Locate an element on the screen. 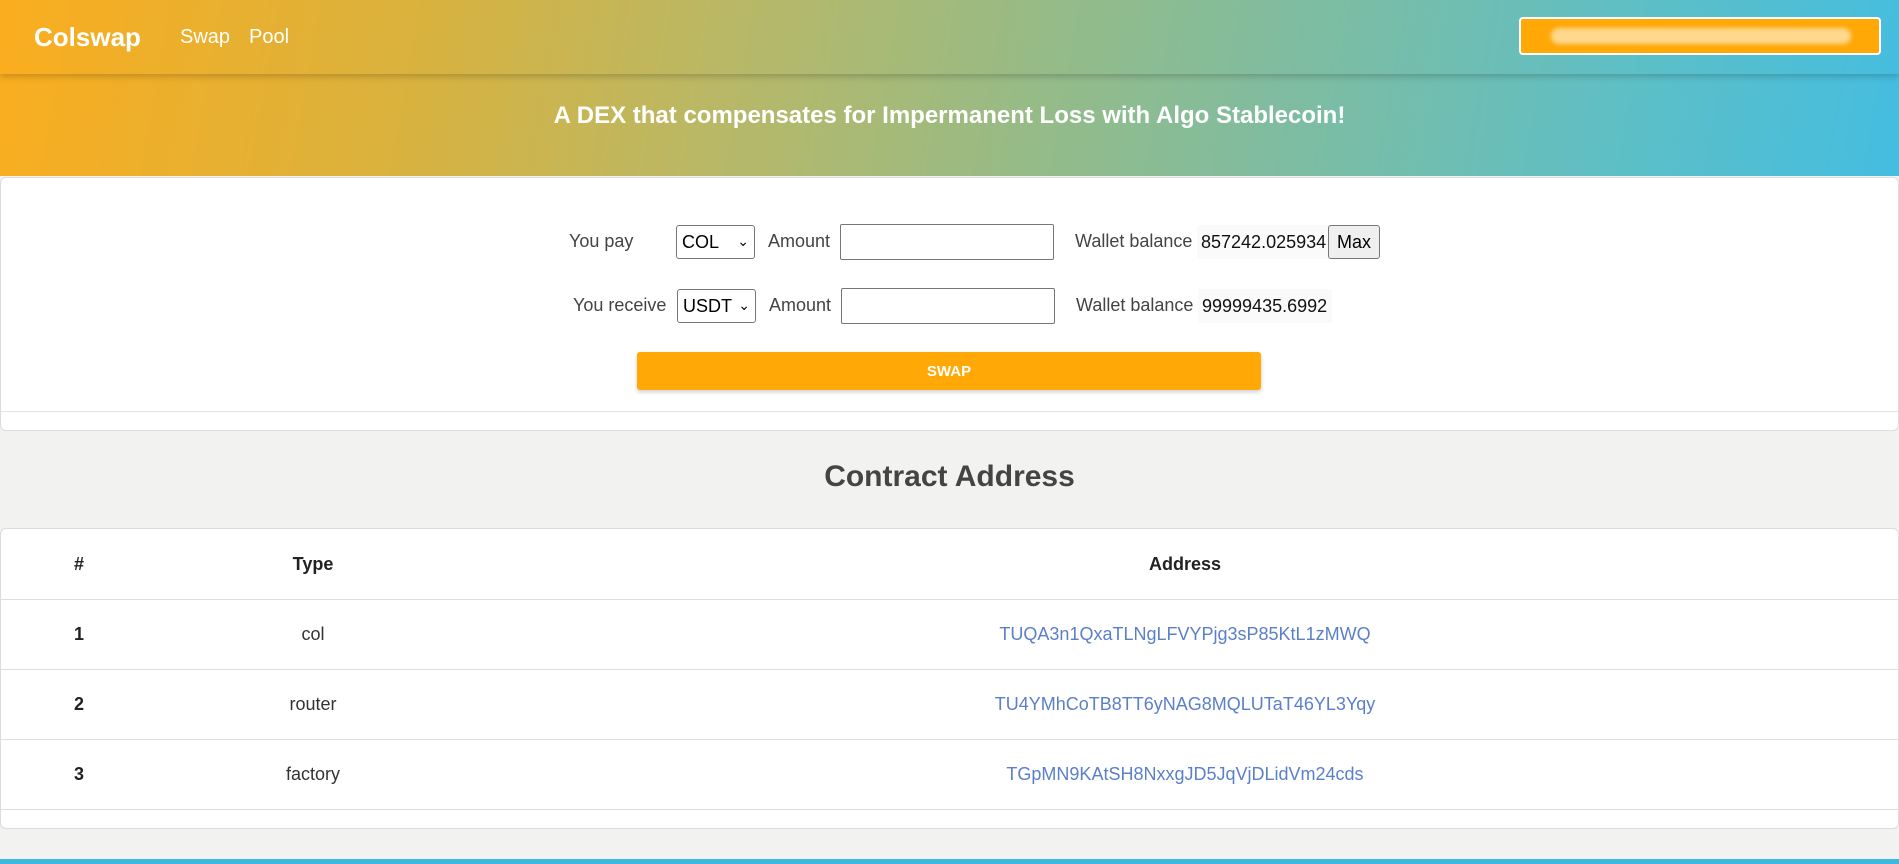 The image size is (1899, 864). row-address-link: TUQA3n1QxaTLNgLFVYPjg3sP85KtL1zMWQ is located at coordinates (1185, 634).